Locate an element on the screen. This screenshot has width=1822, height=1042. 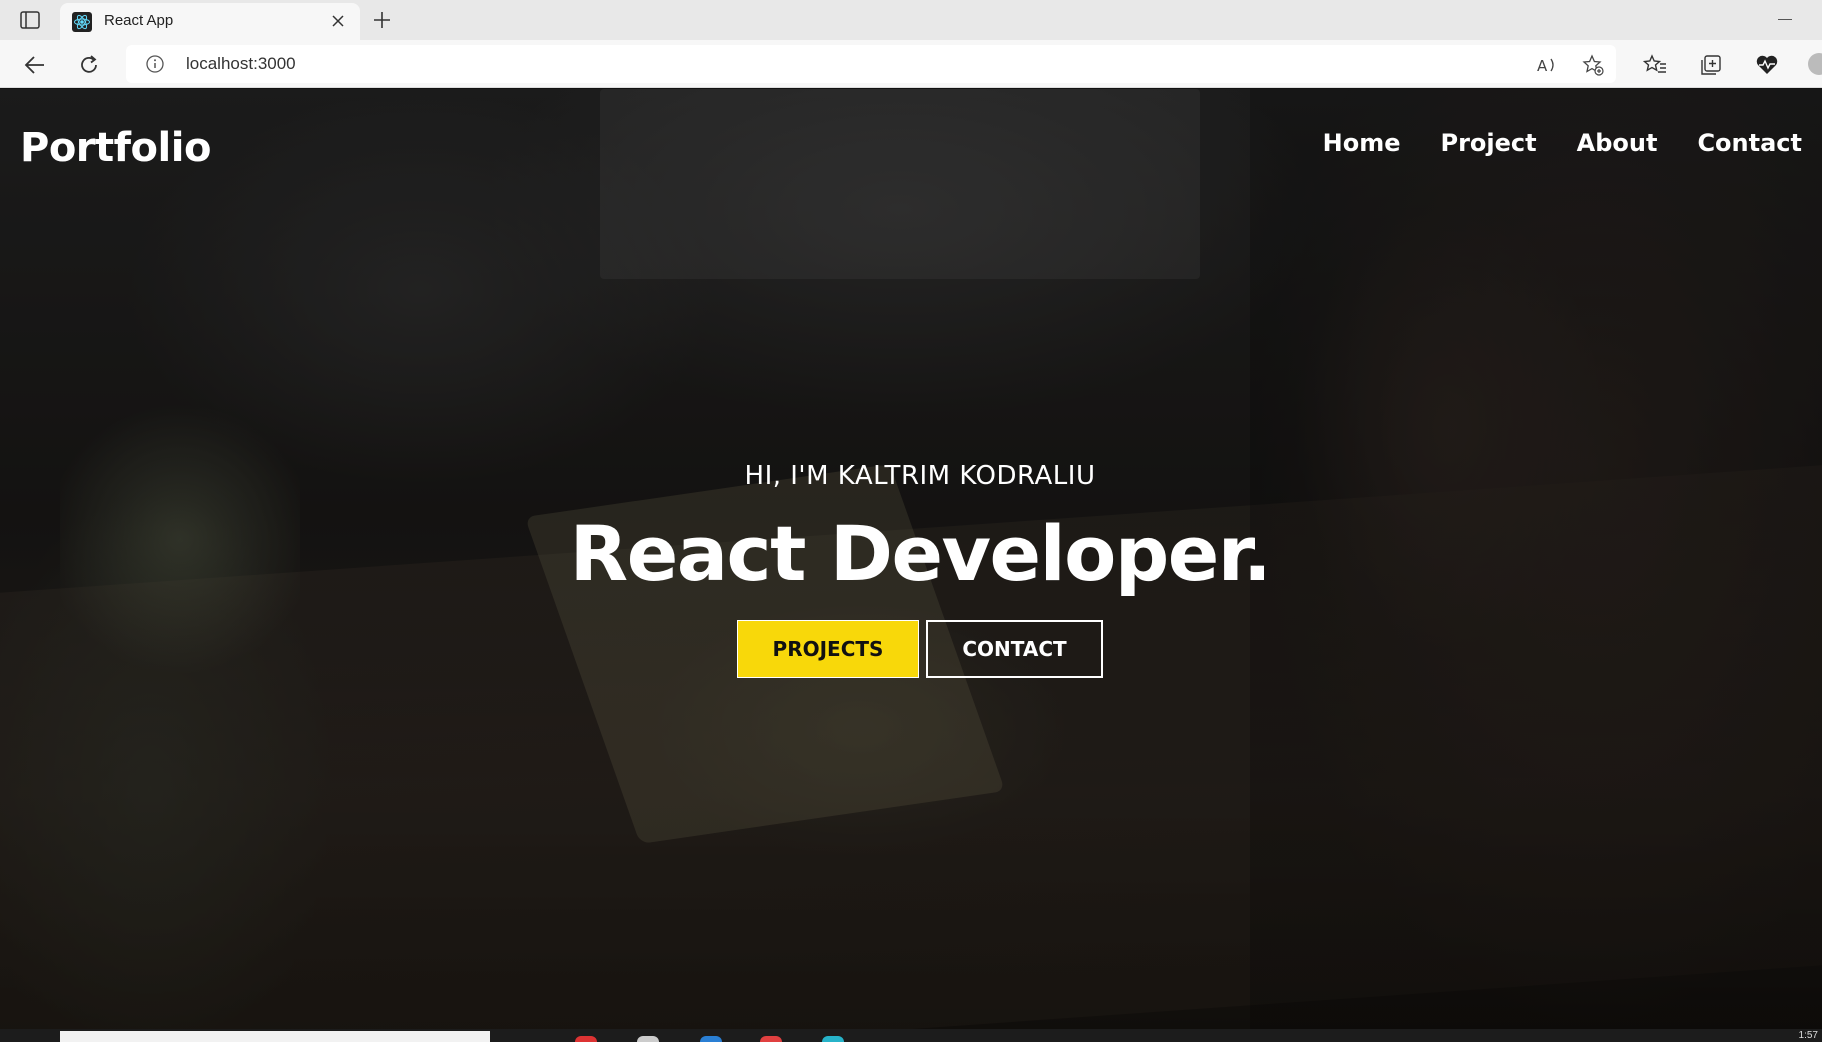
nav-link-about: About is located at coordinates (1617, 143).